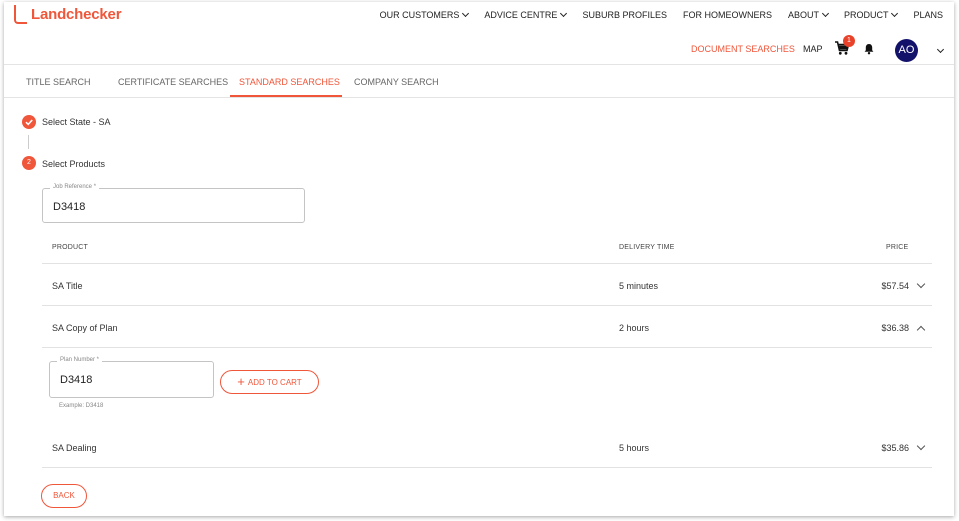  What do you see at coordinates (58, 82) in the screenshot?
I see `tab-title-search: TITLE SEARCH` at bounding box center [58, 82].